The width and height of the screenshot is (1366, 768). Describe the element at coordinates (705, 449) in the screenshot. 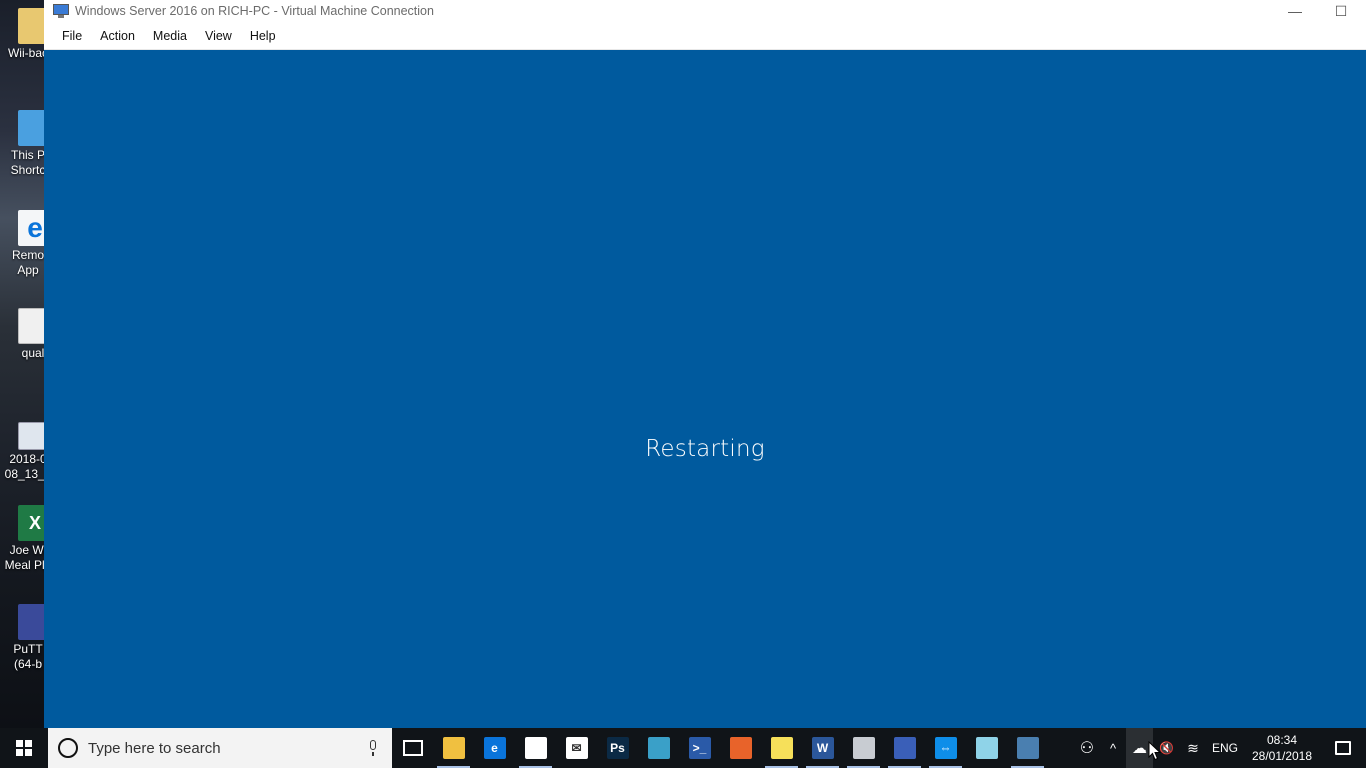

I see `restarting-status: Restarting` at that location.